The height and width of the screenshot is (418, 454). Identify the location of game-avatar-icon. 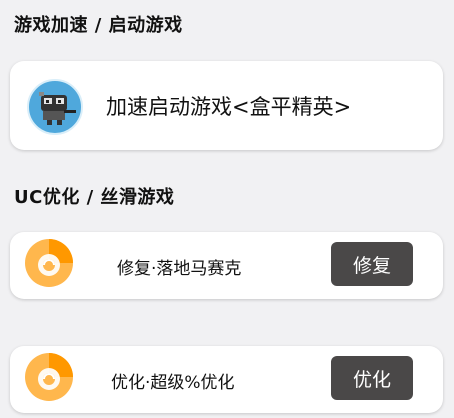
(55, 107).